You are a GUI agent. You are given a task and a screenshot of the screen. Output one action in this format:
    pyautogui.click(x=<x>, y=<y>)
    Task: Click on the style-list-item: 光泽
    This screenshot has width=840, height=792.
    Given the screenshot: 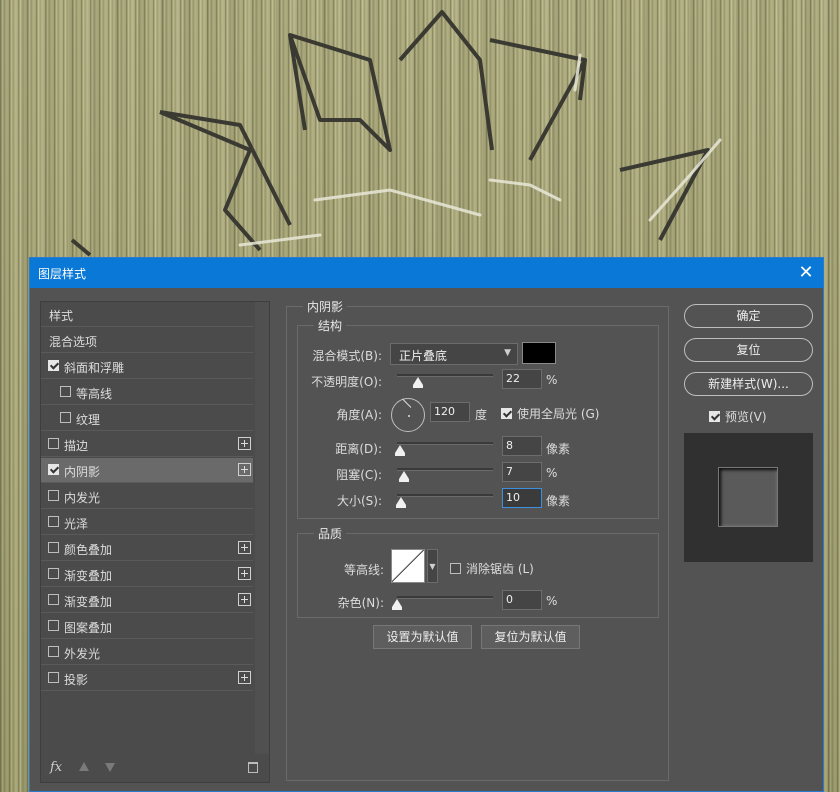 What is the action you would take?
    pyautogui.click(x=147, y=522)
    